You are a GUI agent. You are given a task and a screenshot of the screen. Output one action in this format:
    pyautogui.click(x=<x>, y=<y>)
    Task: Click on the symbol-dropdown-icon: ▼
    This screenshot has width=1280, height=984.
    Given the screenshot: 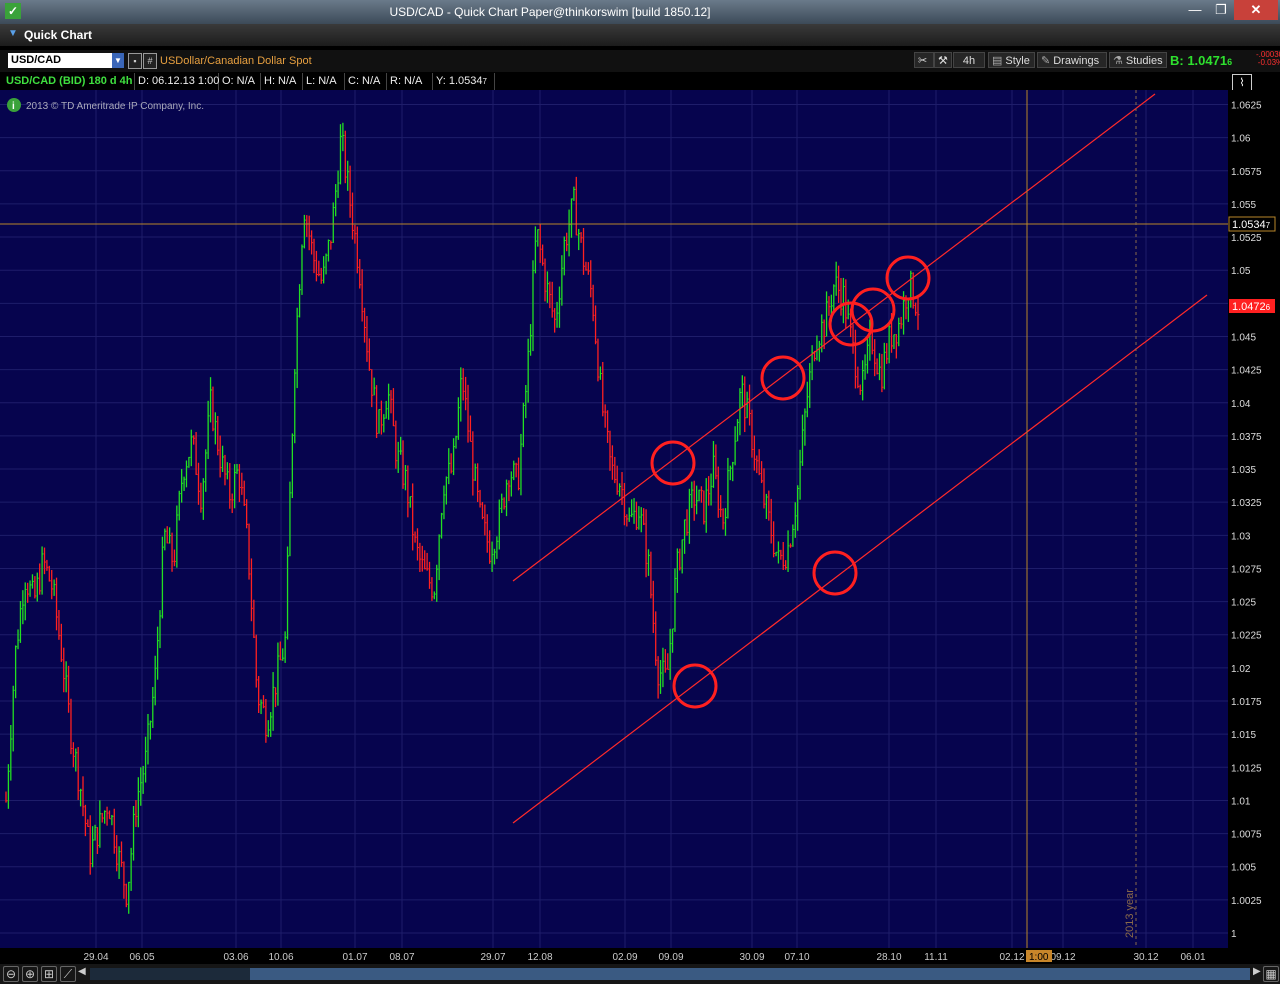 What is the action you would take?
    pyautogui.click(x=118, y=60)
    